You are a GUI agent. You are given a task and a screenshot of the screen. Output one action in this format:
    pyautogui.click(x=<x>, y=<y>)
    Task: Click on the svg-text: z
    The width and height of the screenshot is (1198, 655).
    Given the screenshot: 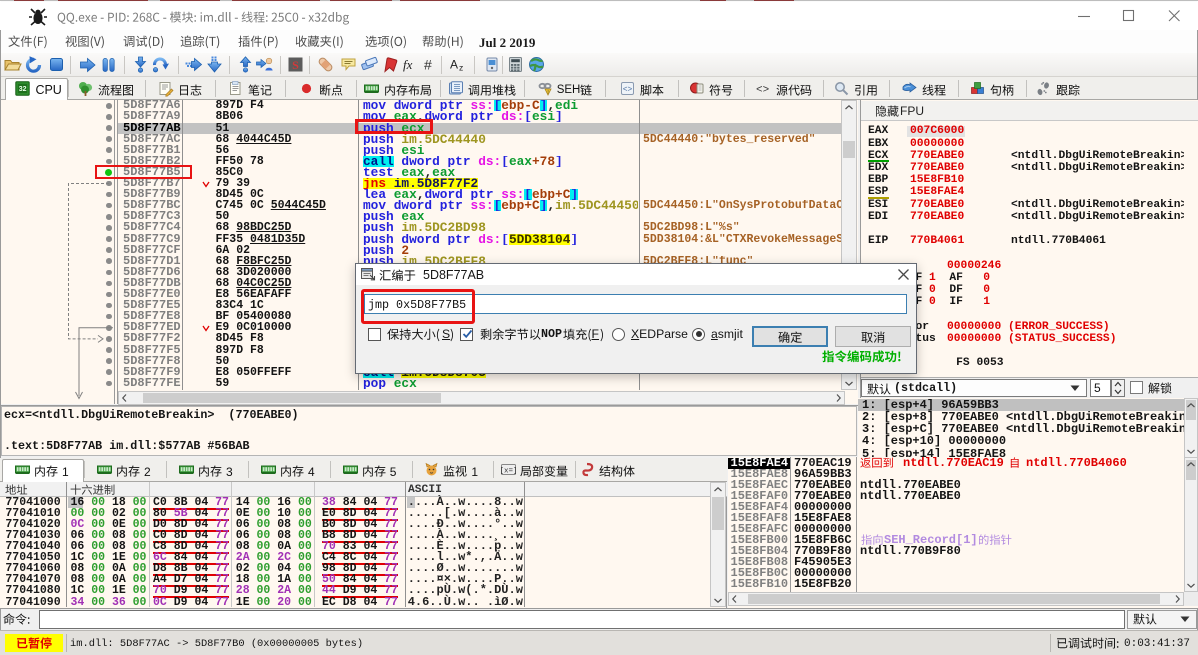 What is the action you would take?
    pyautogui.click(x=461, y=68)
    